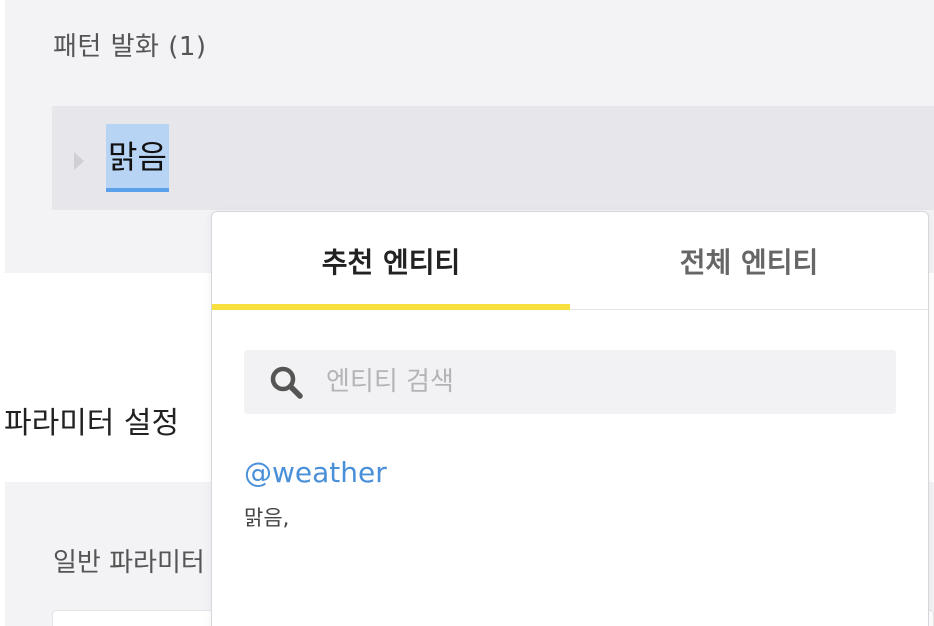 This screenshot has width=934, height=626. I want to click on pattern-utterance-title: 패턴 발화 (1), so click(130, 47).